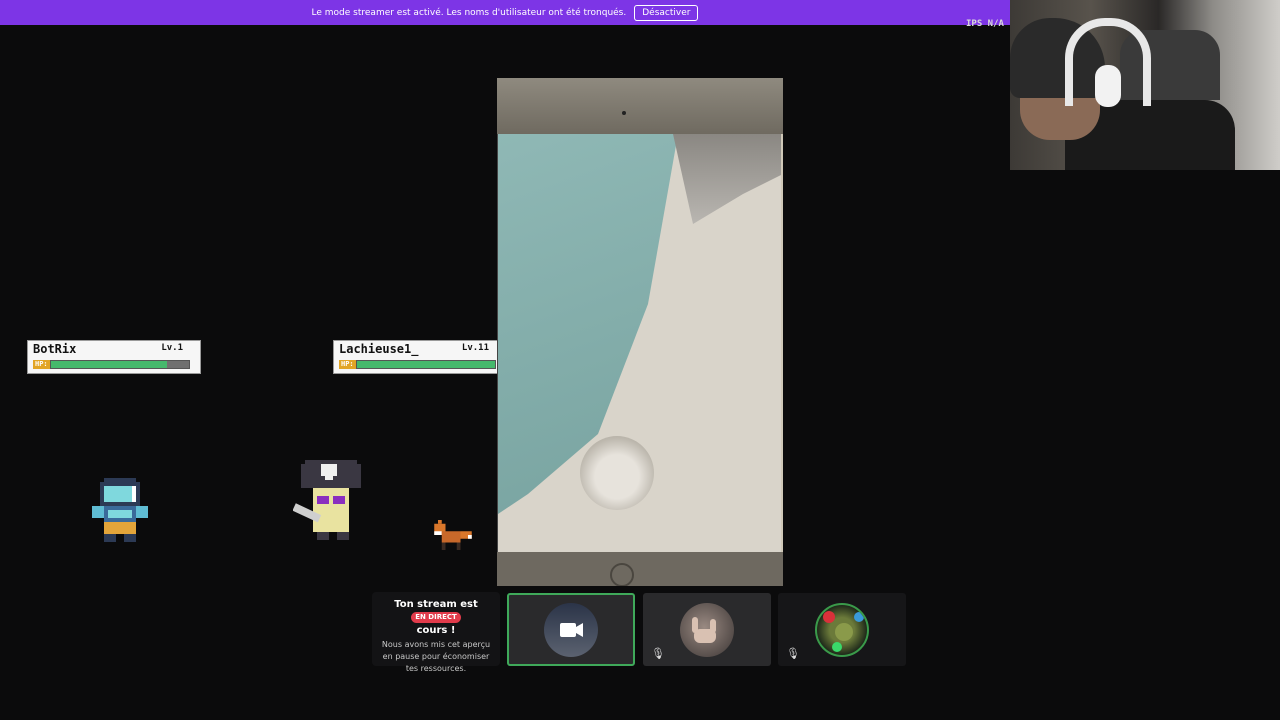 Image resolution: width=1280 pixels, height=720 pixels. What do you see at coordinates (379, 349) in the screenshot?
I see `player-name: Lachieuse1_` at bounding box center [379, 349].